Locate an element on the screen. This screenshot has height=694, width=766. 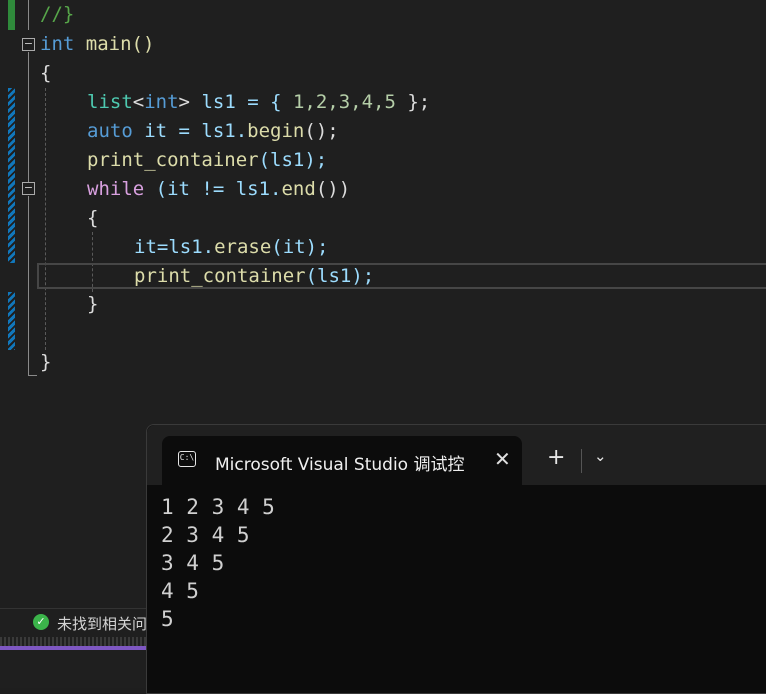
code-line-2: int main() is located at coordinates (97, 44).